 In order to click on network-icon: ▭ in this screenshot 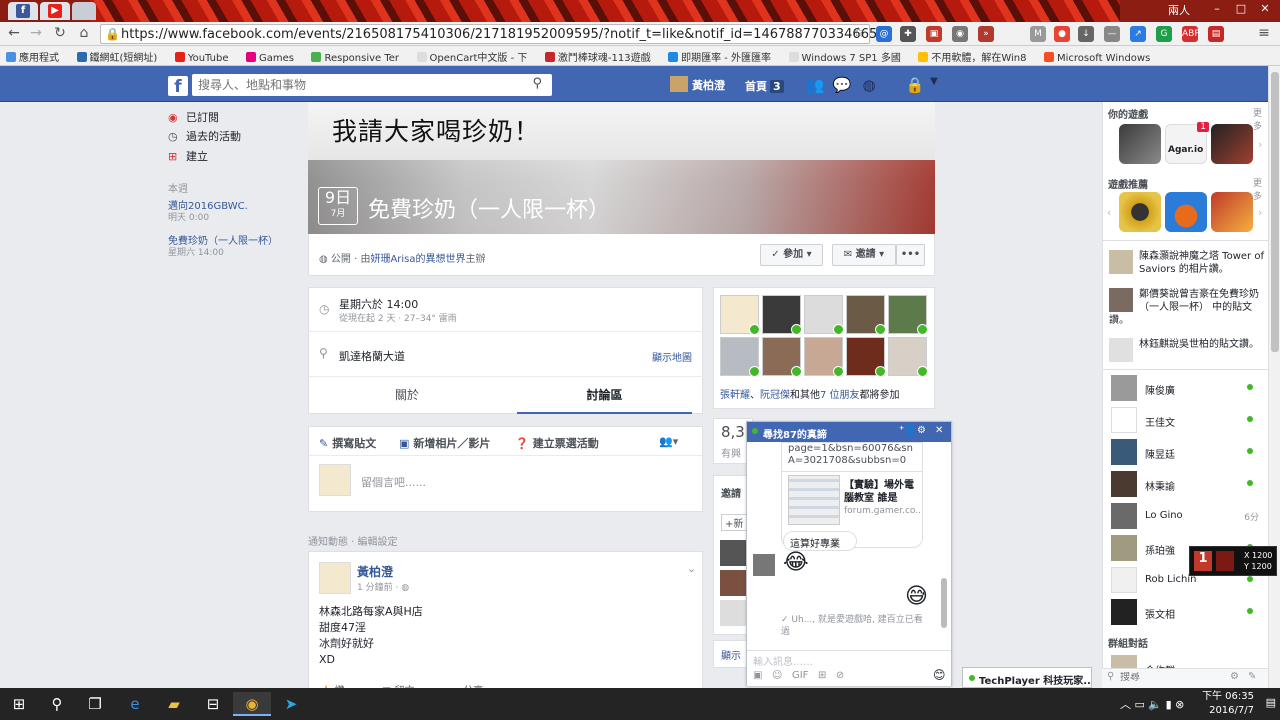, I will do `click(1140, 704)`.